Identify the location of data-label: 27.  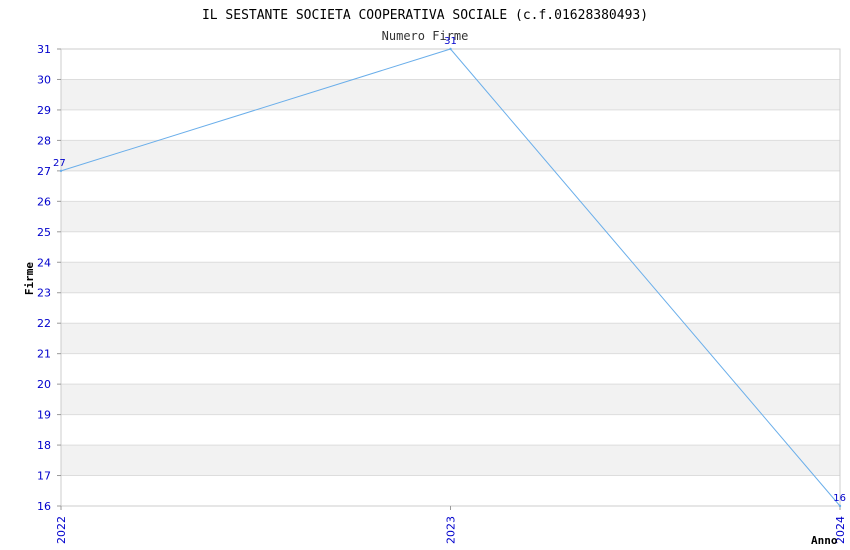
(59, 163).